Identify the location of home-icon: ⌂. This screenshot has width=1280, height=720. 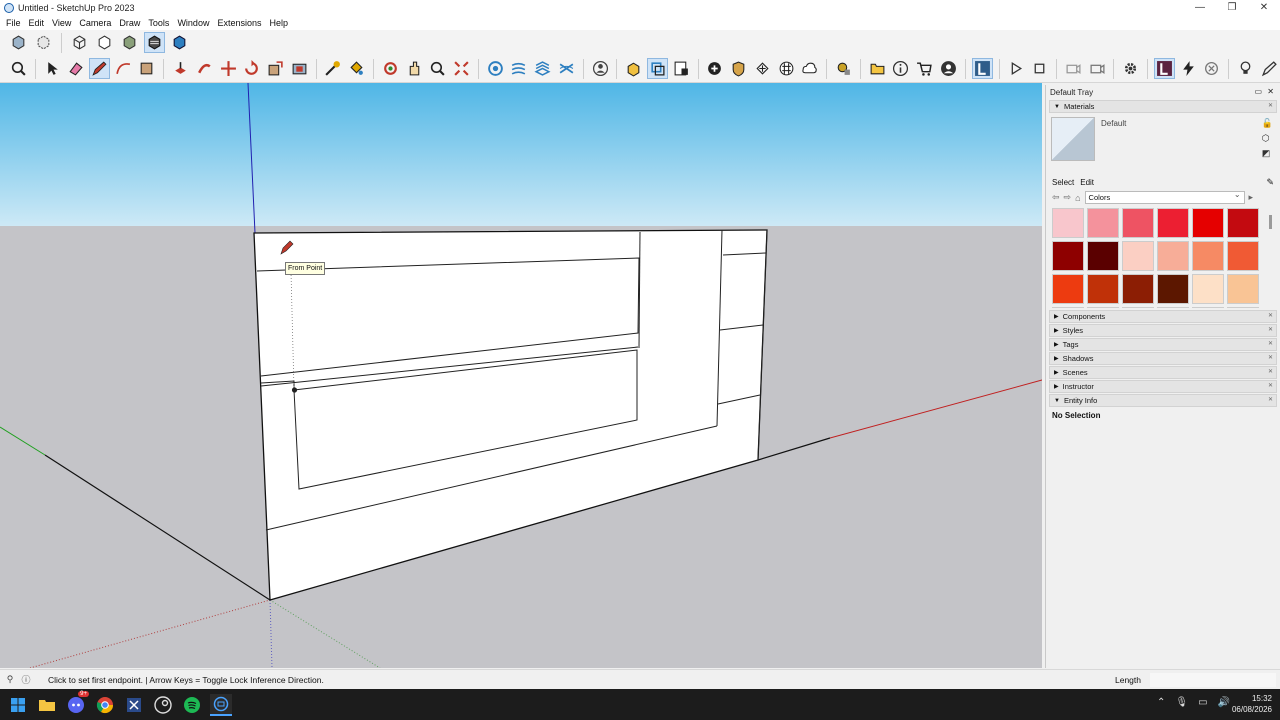
(1077, 198).